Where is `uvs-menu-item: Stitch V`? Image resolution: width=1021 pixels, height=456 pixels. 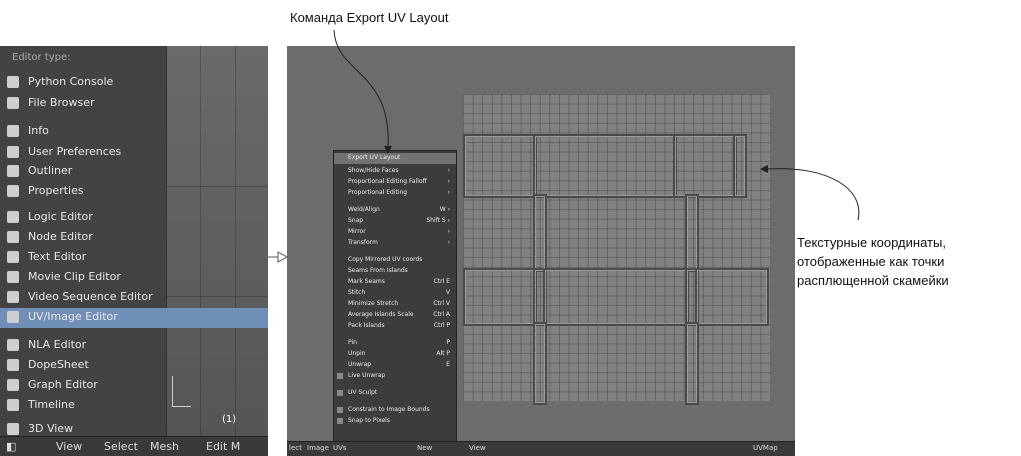 uvs-menu-item: Stitch V is located at coordinates (395, 293).